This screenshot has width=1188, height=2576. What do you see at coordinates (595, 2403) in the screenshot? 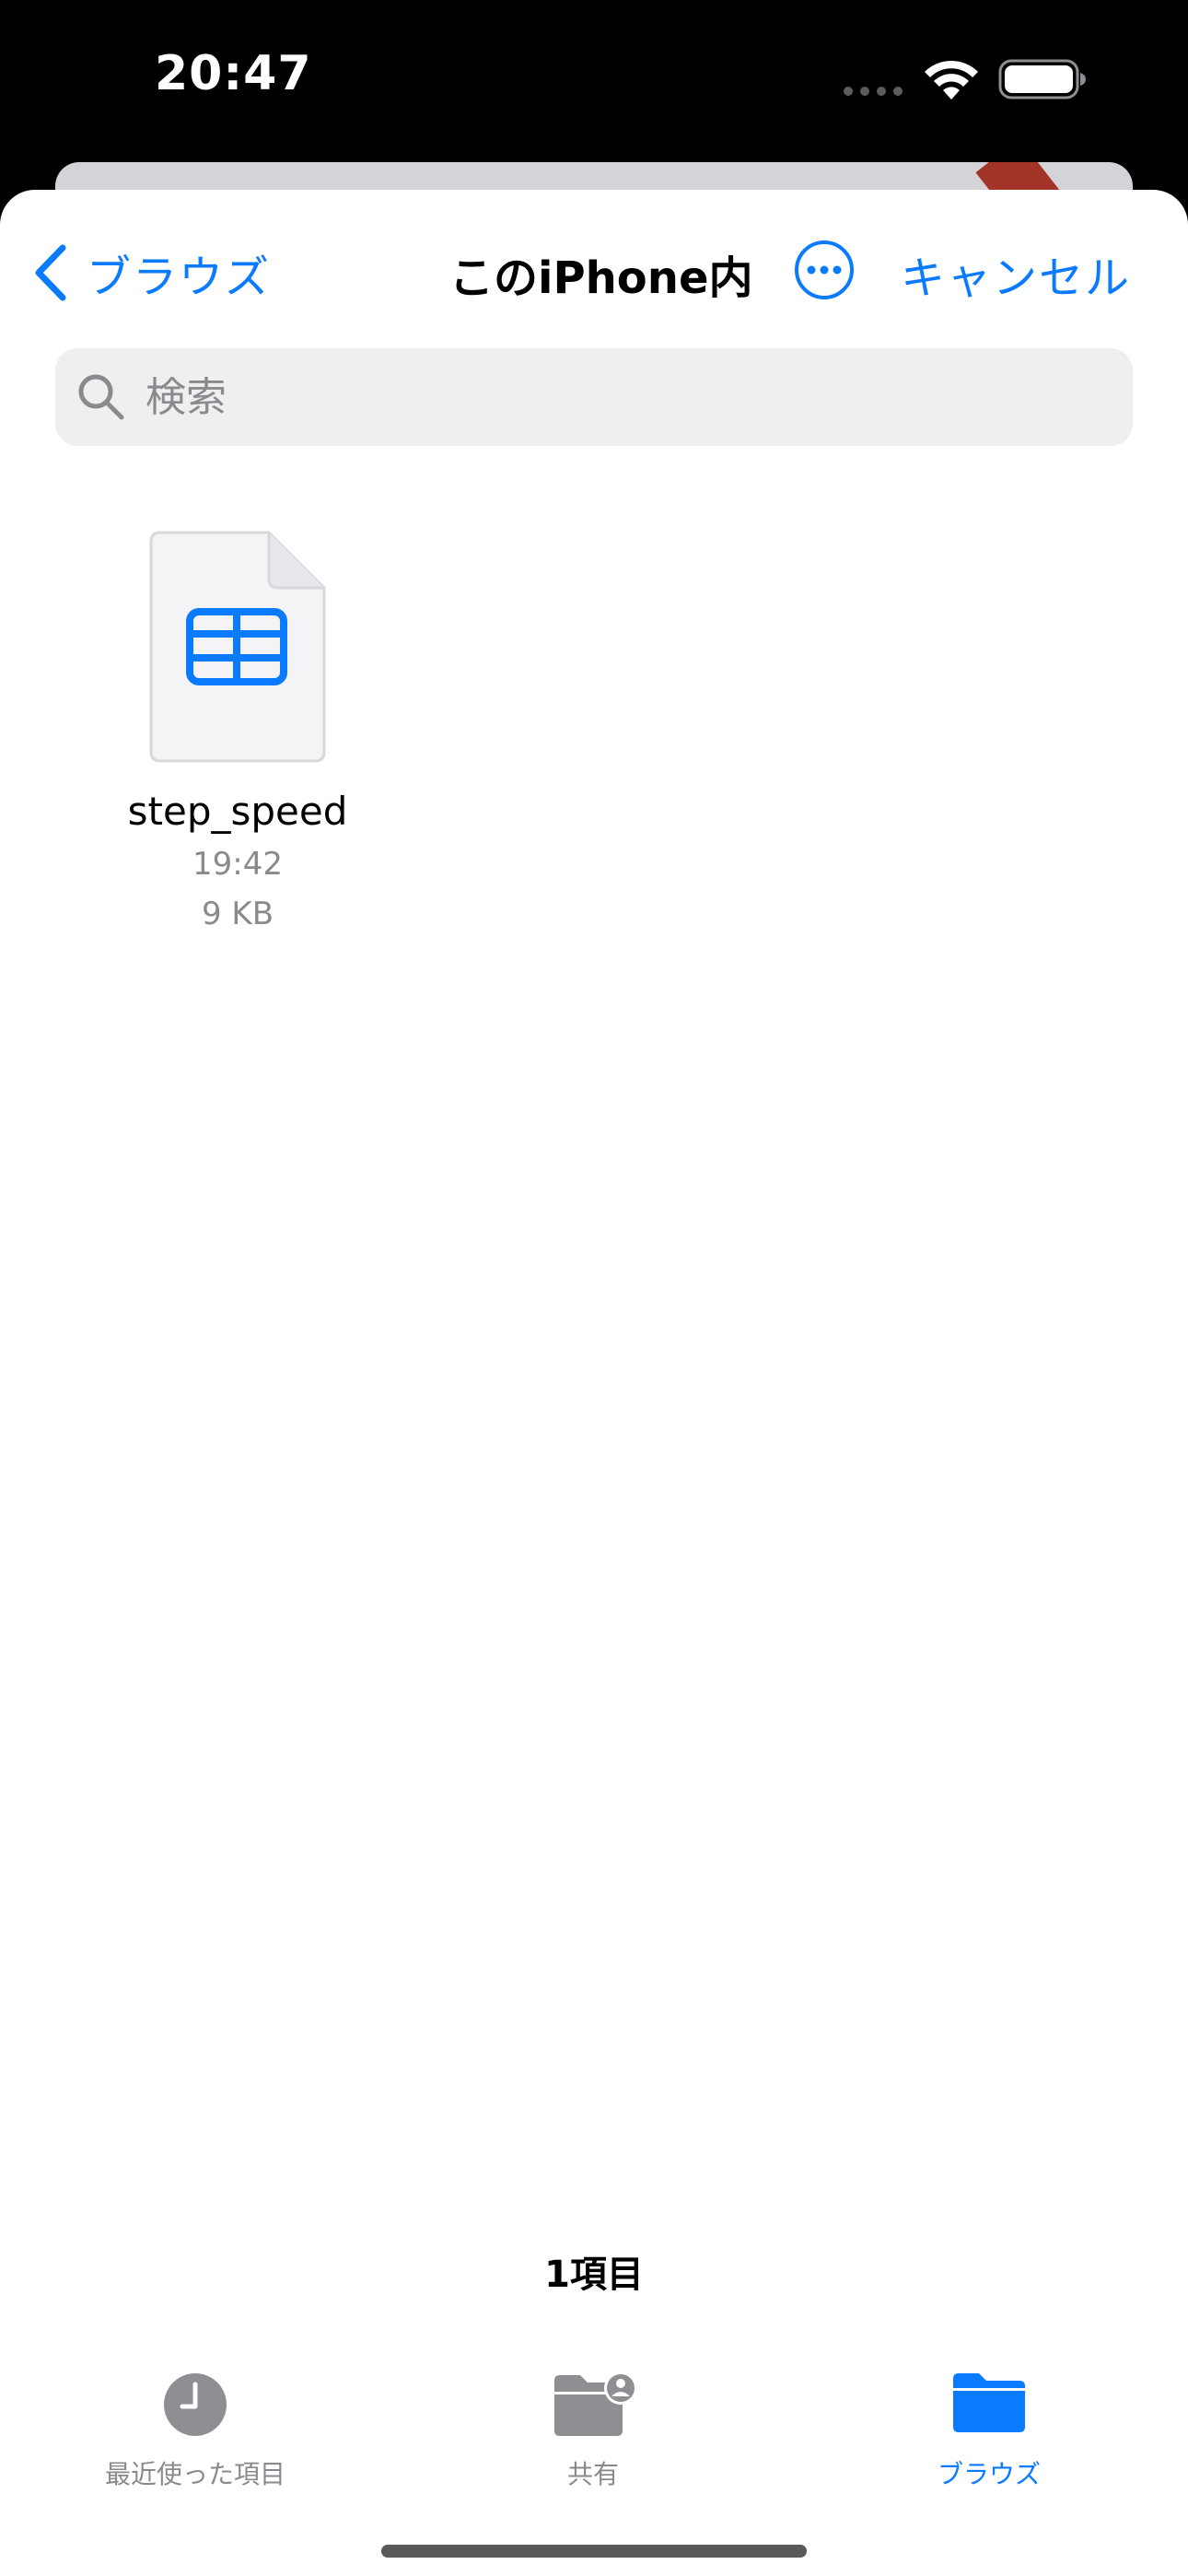
I see `shared-folder-icon` at bounding box center [595, 2403].